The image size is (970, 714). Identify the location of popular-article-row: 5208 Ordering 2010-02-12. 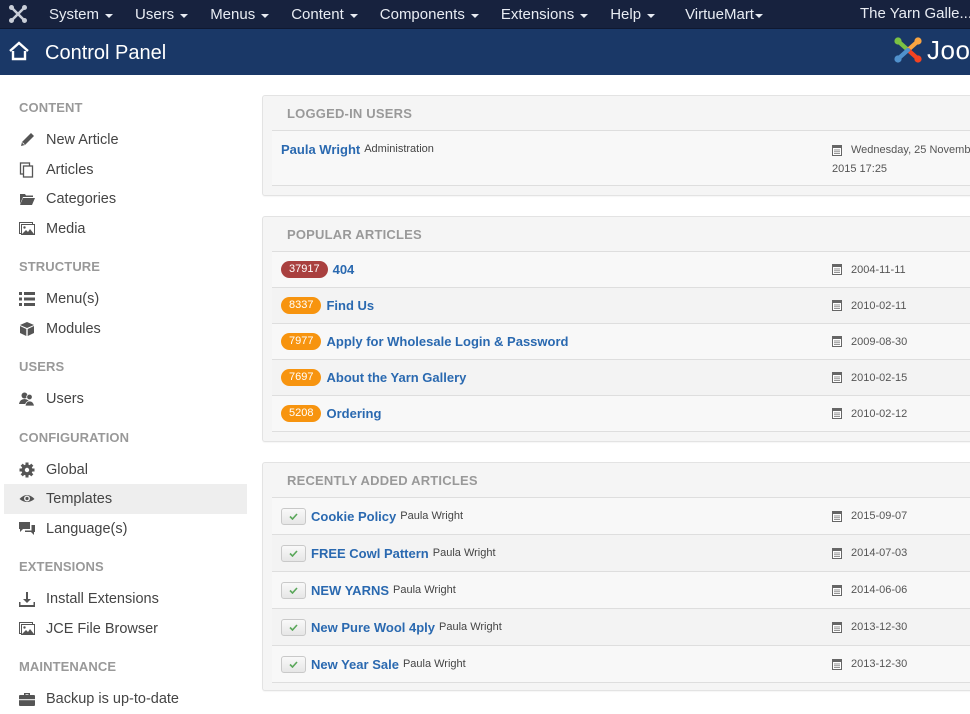
(621, 414).